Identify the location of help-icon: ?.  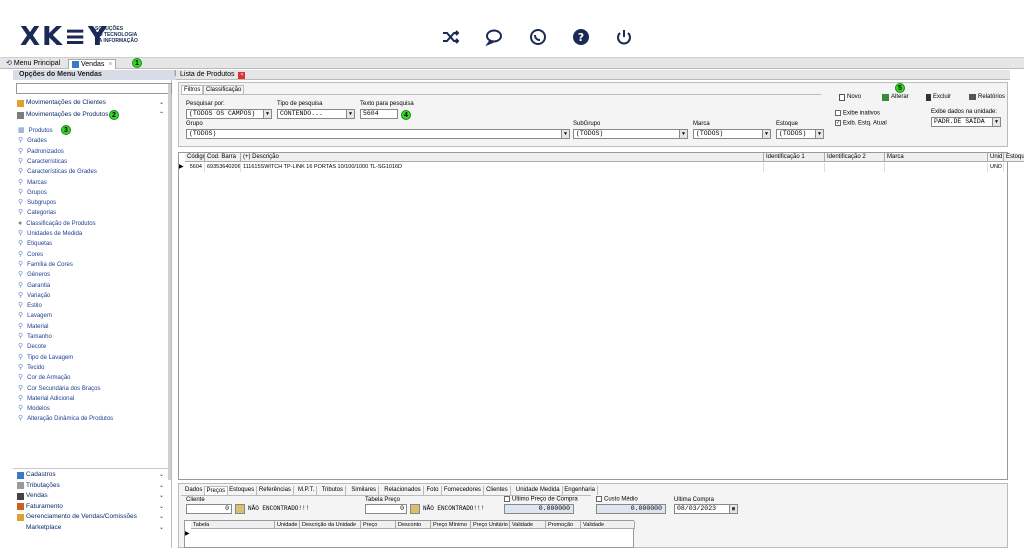
(581, 37).